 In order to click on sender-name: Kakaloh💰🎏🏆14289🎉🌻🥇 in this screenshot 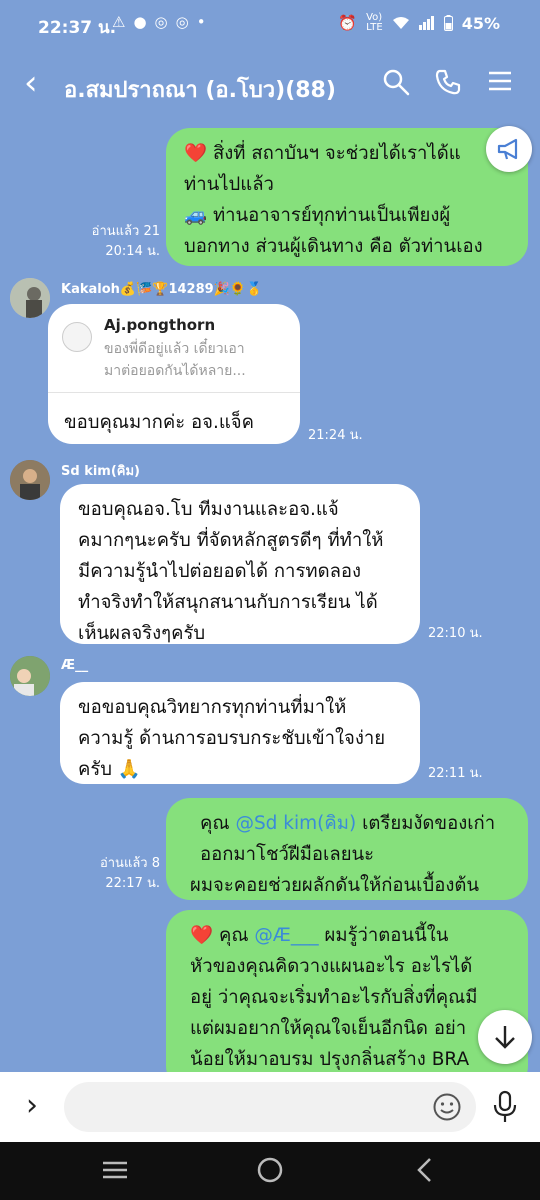, I will do `click(162, 289)`.